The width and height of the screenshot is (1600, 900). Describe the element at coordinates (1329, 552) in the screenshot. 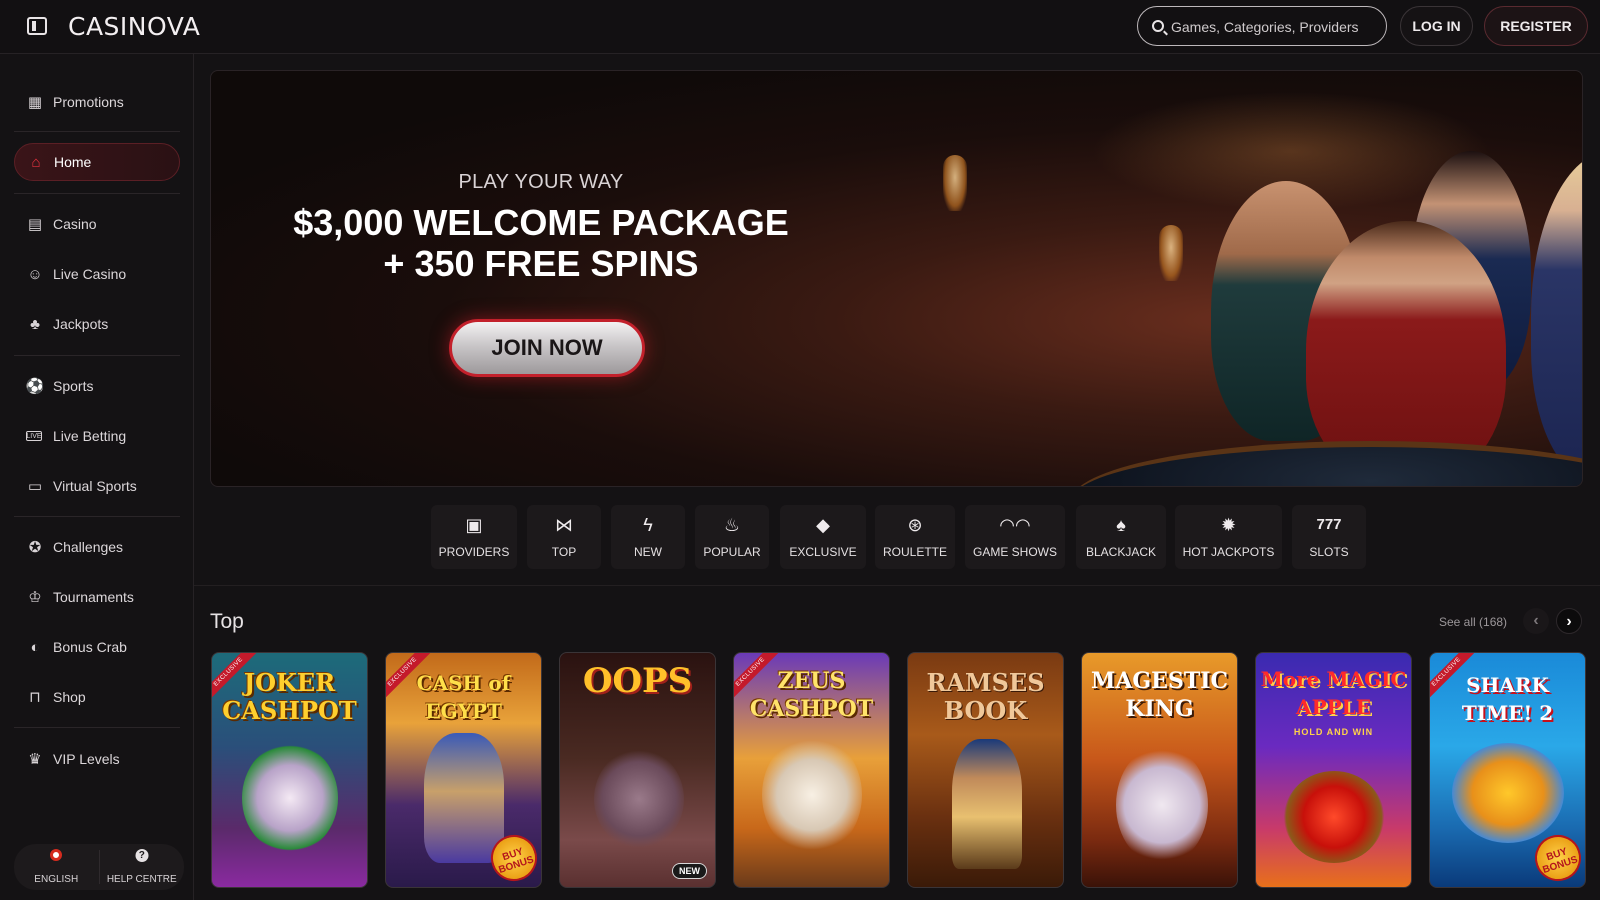

I see `category-label: SLOTS` at that location.